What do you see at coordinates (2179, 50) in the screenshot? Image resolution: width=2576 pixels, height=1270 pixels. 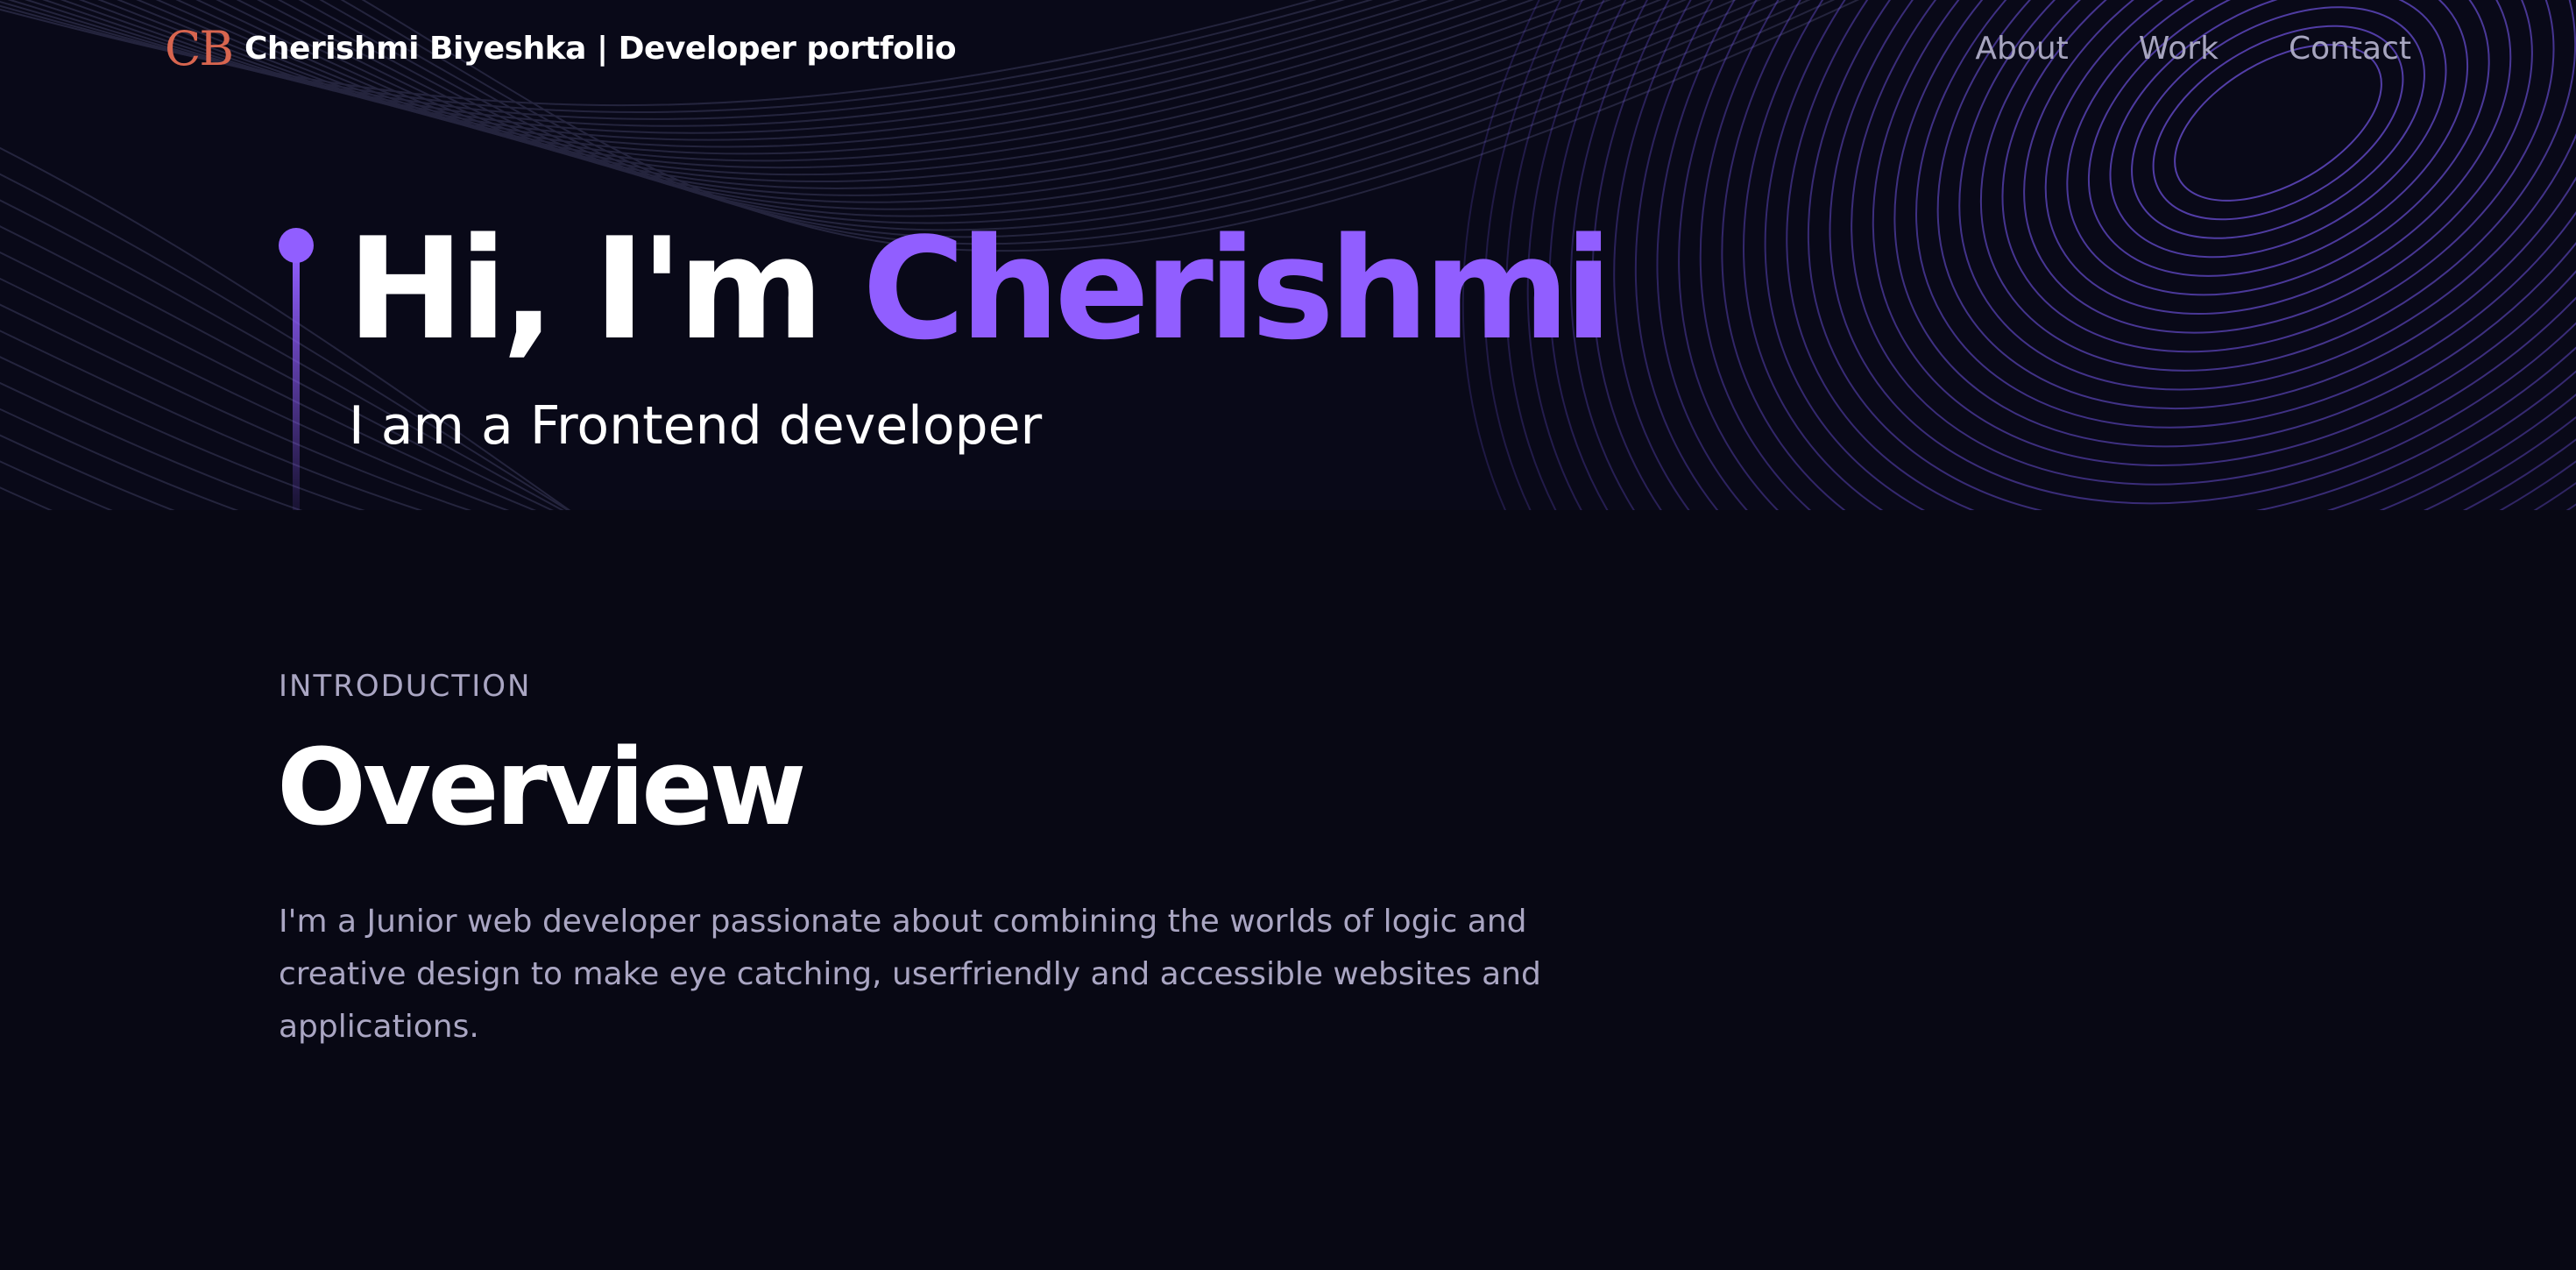 I see `nav-link-work: Work` at bounding box center [2179, 50].